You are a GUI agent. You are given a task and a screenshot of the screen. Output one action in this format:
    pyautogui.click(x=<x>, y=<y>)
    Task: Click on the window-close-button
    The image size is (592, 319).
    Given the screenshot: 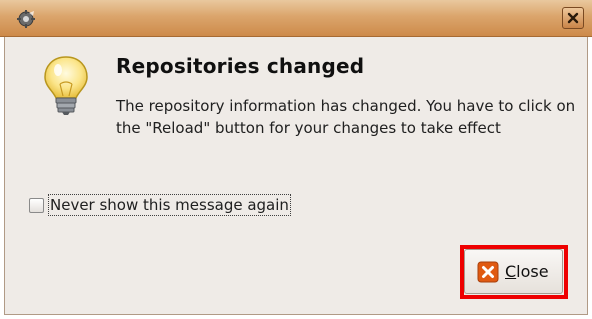 What is the action you would take?
    pyautogui.click(x=573, y=18)
    